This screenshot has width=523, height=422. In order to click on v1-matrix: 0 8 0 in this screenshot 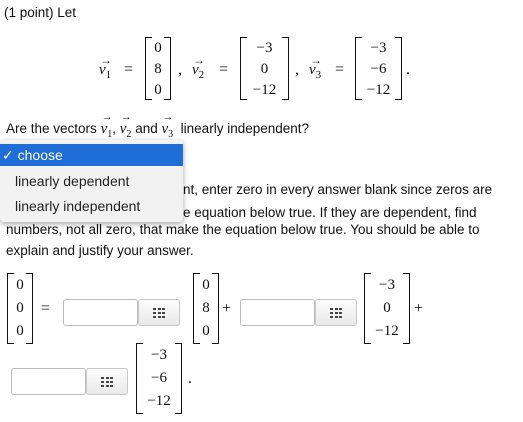, I will do `click(158, 68)`.